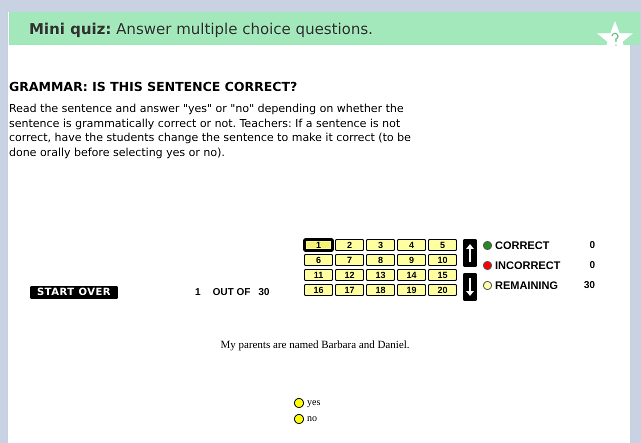 This screenshot has height=443, width=641. I want to click on question-number-button: 16, so click(318, 290).